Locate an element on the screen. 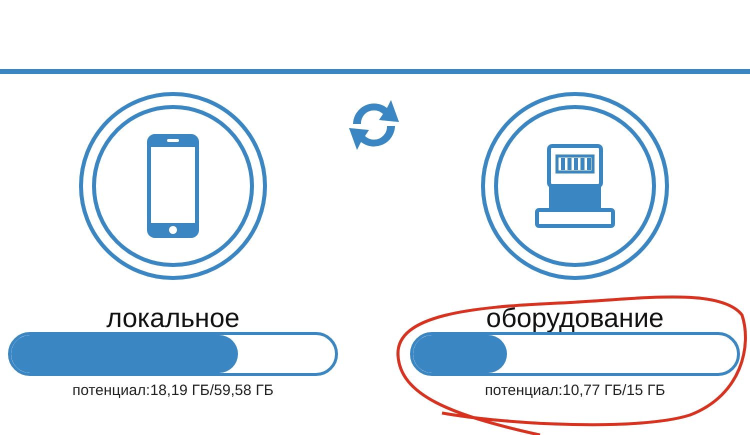  storage-label: оборудование is located at coordinates (575, 318).